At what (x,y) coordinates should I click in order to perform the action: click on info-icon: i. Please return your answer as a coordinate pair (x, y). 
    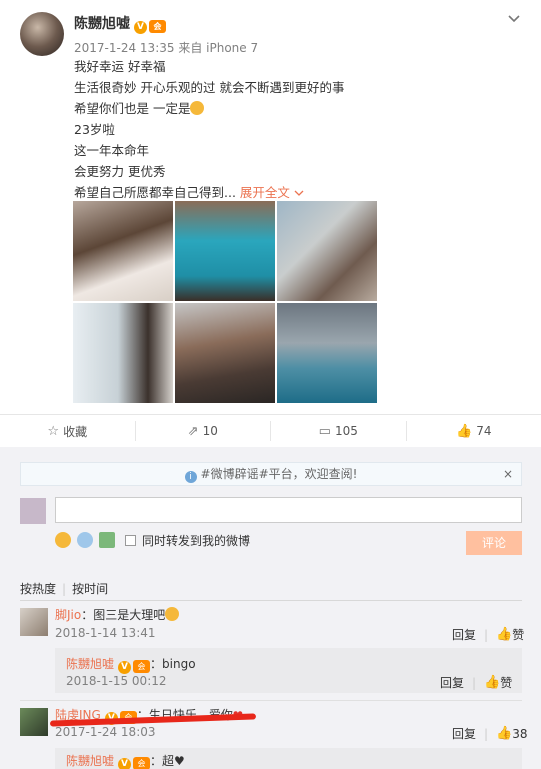
    Looking at the image, I should click on (190, 477).